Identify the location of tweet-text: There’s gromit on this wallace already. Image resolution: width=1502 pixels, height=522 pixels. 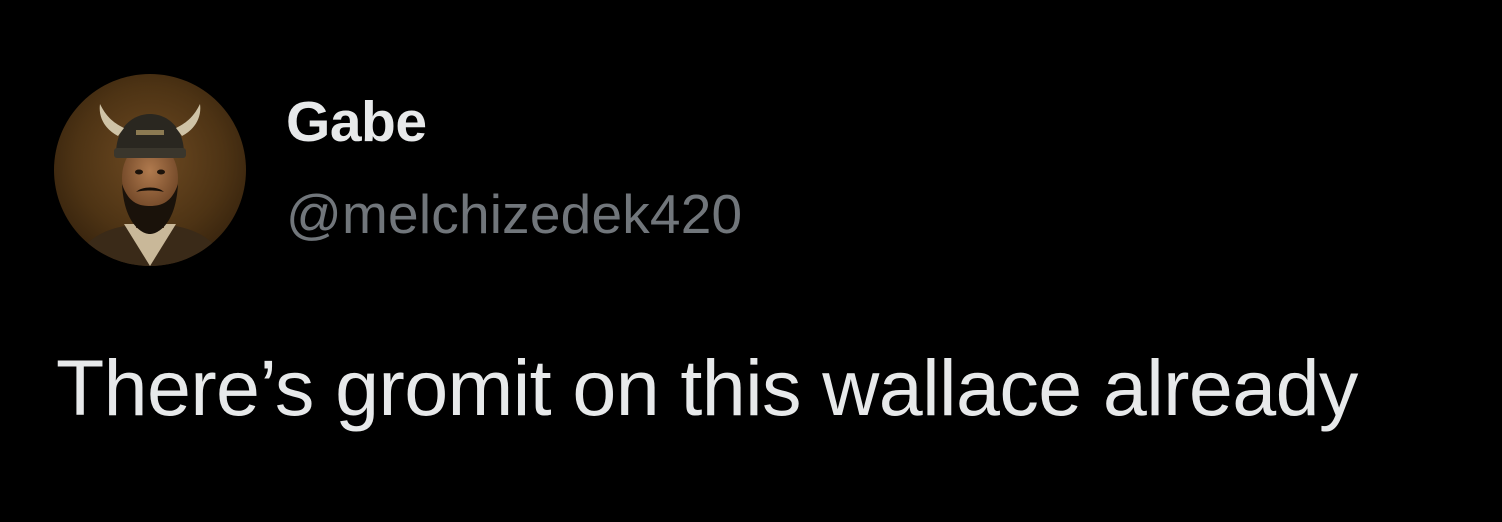
(707, 387).